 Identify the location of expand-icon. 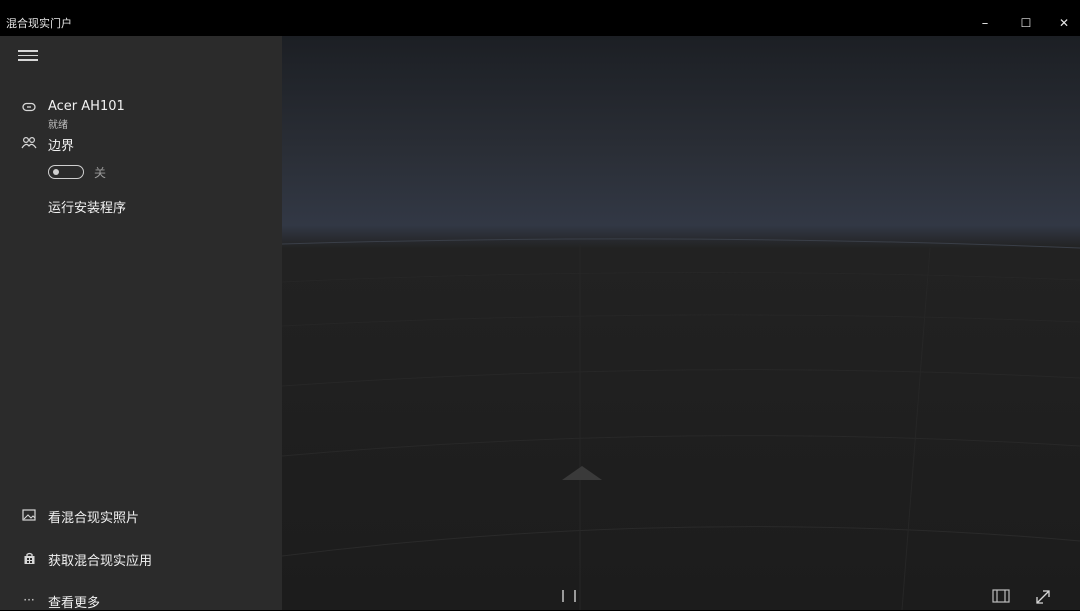
(1043, 597).